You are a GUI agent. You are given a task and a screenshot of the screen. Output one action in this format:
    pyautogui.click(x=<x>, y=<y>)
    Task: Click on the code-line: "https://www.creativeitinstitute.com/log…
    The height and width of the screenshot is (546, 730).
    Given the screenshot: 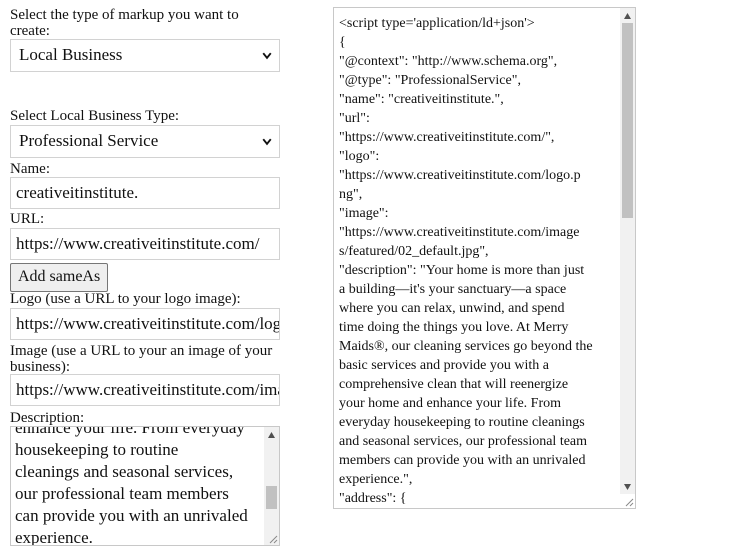 What is the action you would take?
    pyautogui.click(x=460, y=175)
    